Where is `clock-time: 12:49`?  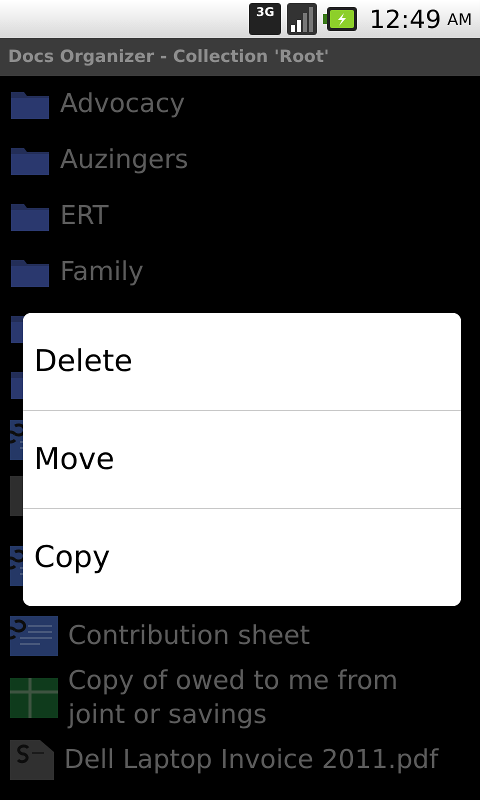
clock-time: 12:49 is located at coordinates (405, 19).